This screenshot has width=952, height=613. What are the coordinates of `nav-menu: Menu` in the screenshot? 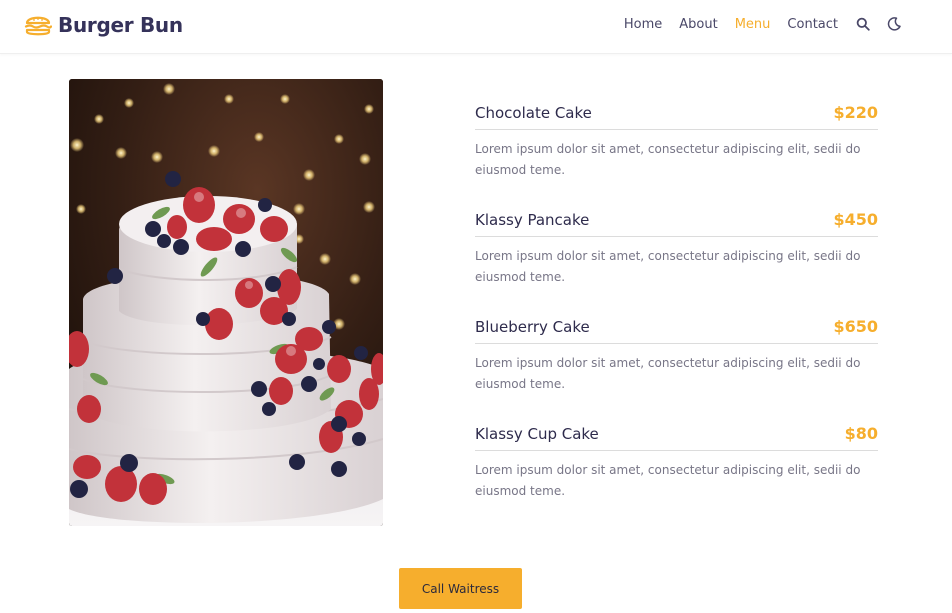 It's located at (753, 24).